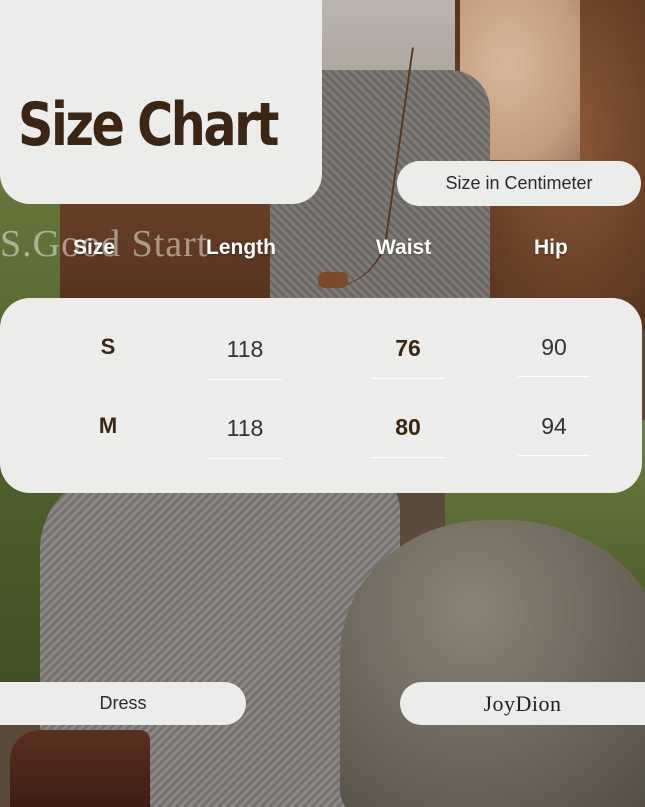 This screenshot has height=807, width=645. Describe the element at coordinates (148, 125) in the screenshot. I see `page-title: Size Chart` at that location.